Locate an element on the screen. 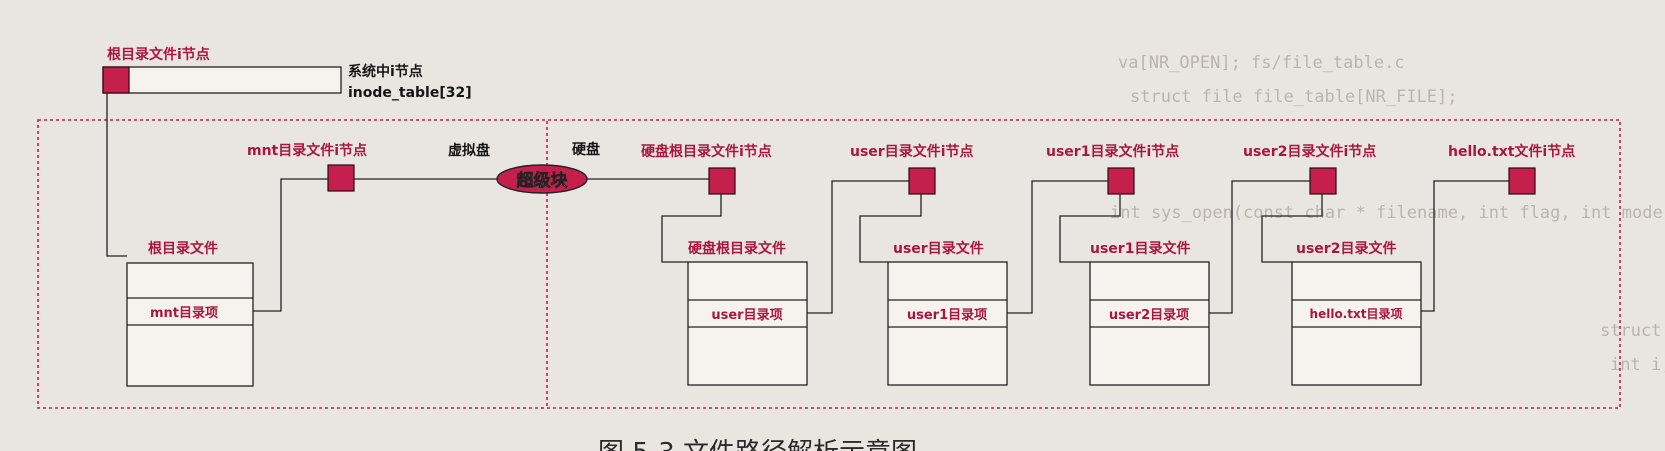 This screenshot has width=1665, height=451. chain-inode-label: user1目录文件i节点 is located at coordinates (1112, 151).